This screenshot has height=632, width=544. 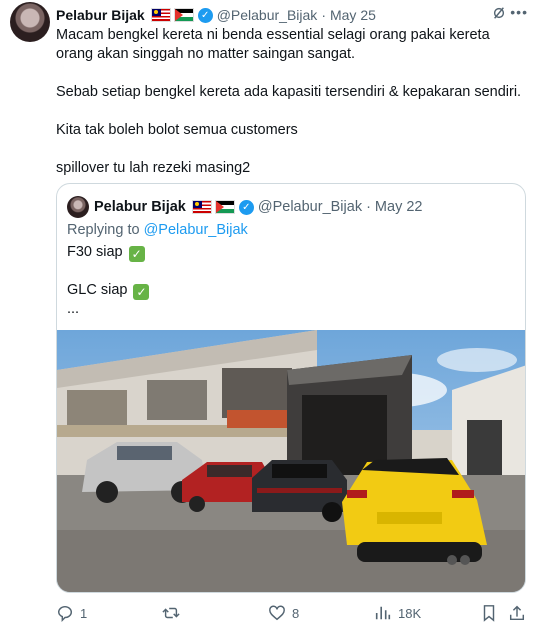 What do you see at coordinates (100, 15) in the screenshot?
I see `display-name: Pelabur Bijak` at bounding box center [100, 15].